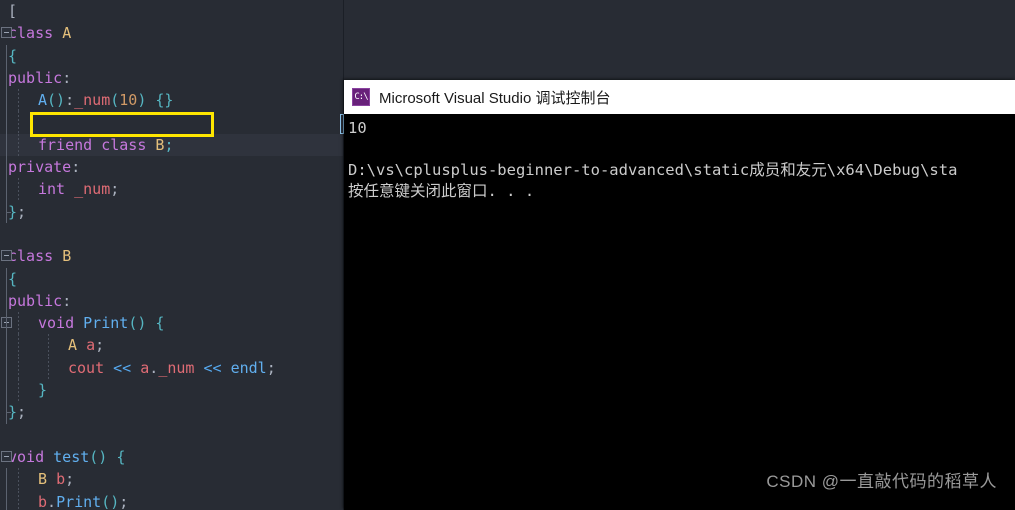  What do you see at coordinates (35, 33) in the screenshot?
I see `code-token: class` at bounding box center [35, 33].